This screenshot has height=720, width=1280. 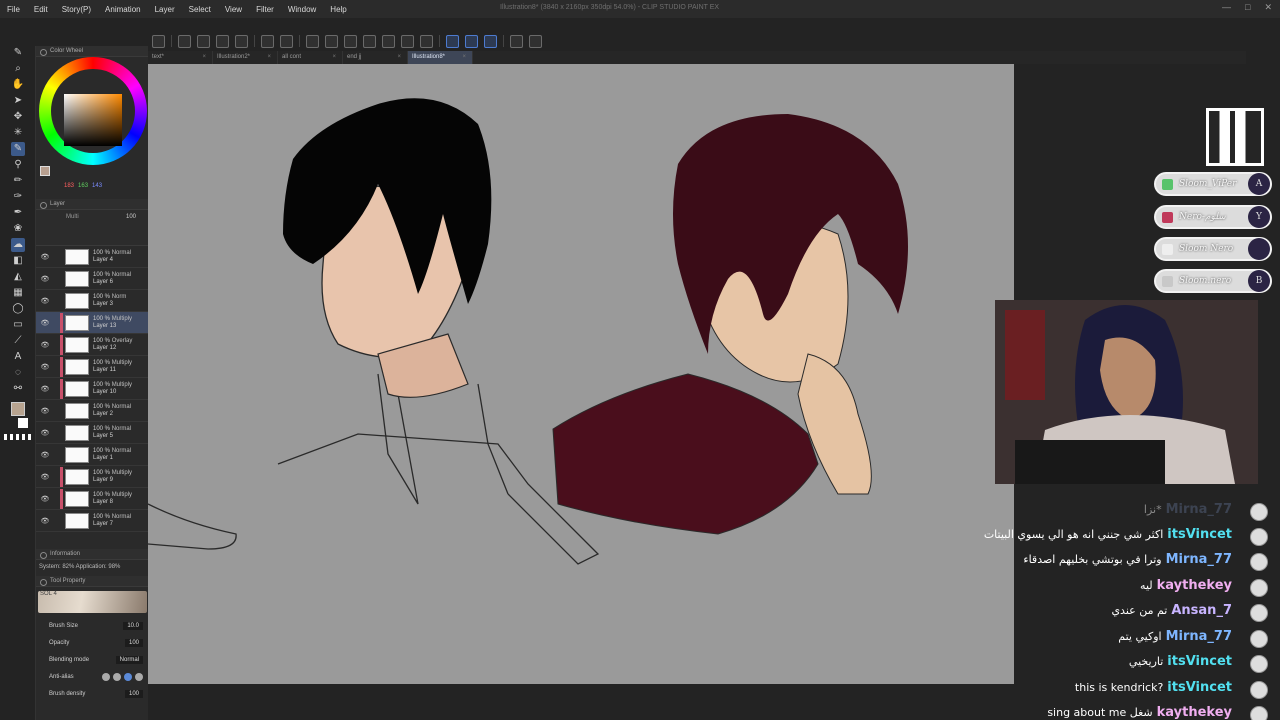 What do you see at coordinates (92, 455) in the screenshot?
I see `layer-row: 👁 100 % Normal Layer 1` at bounding box center [92, 455].